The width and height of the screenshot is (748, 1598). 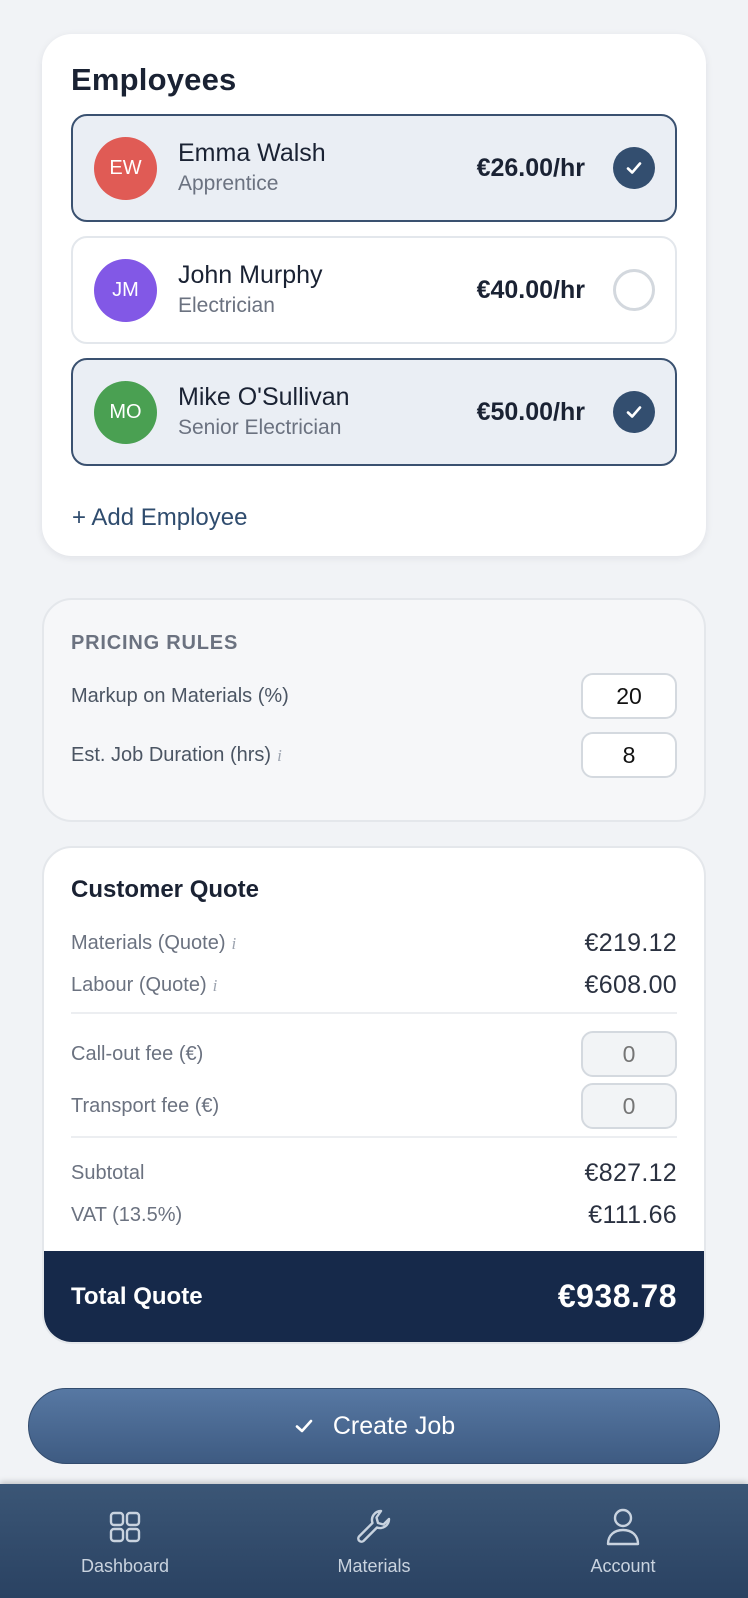 I want to click on vat-value: €111.66, so click(x=632, y=1214).